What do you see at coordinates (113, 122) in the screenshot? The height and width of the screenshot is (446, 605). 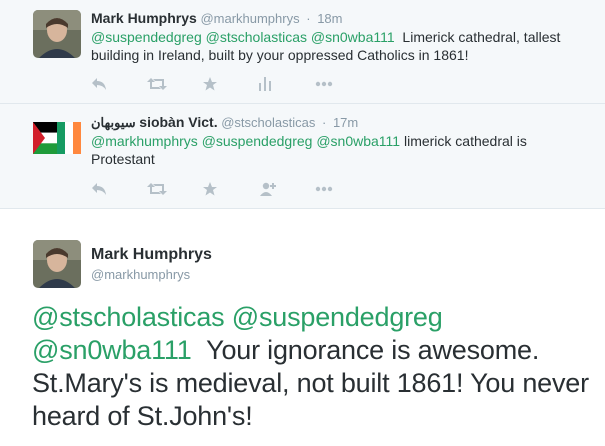 I see `display-name-arabic: سيوبهان` at bounding box center [113, 122].